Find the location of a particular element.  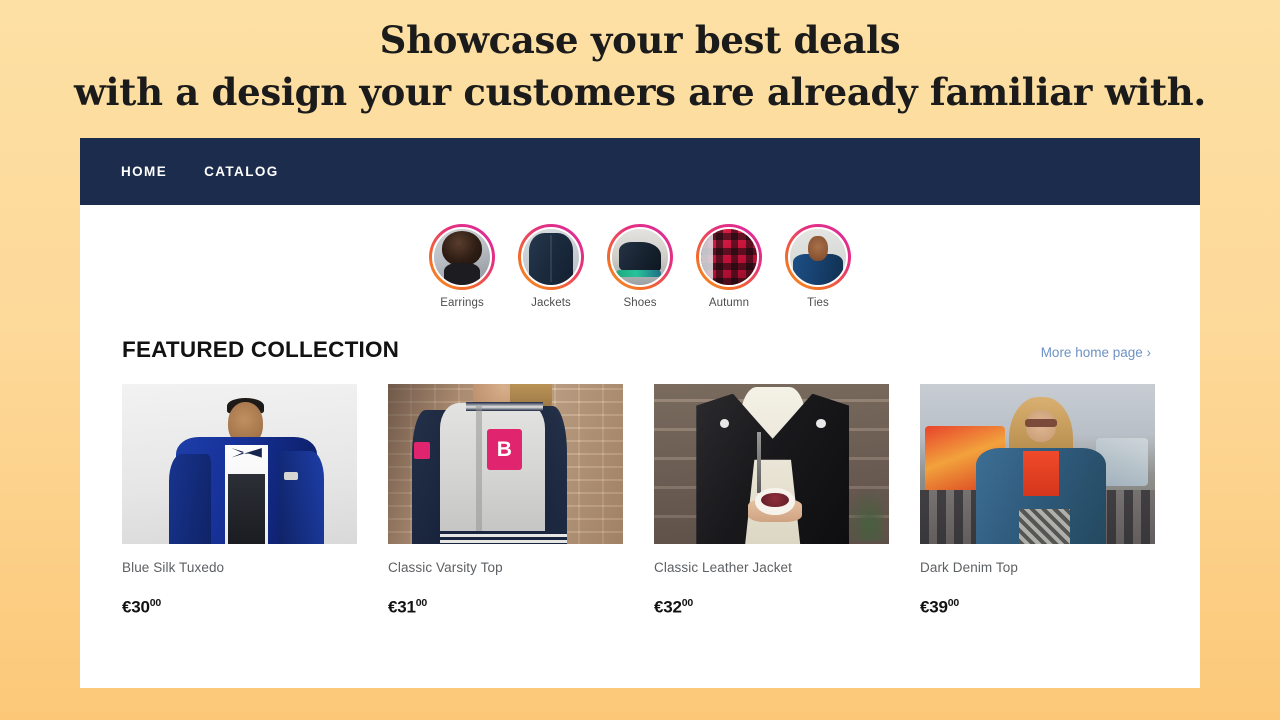

story-label: Autumn is located at coordinates (729, 303).